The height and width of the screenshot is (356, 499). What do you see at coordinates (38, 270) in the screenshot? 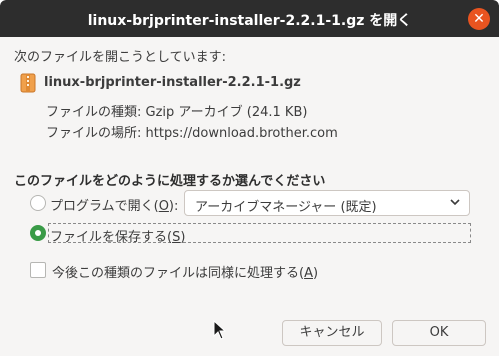
I see `remember-choice-checkbox` at bounding box center [38, 270].